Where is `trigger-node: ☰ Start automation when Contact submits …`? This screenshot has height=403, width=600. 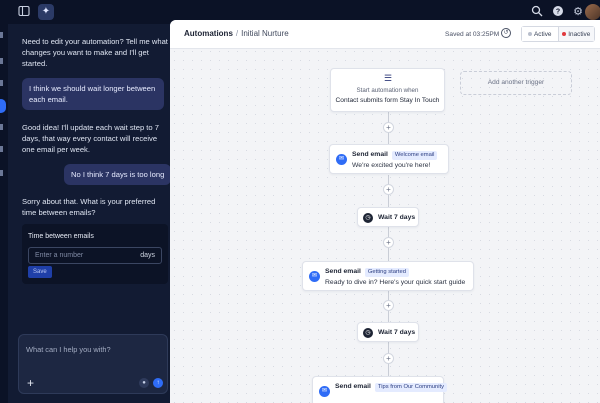 trigger-node: ☰ Start automation when Contact submits … is located at coordinates (387, 90).